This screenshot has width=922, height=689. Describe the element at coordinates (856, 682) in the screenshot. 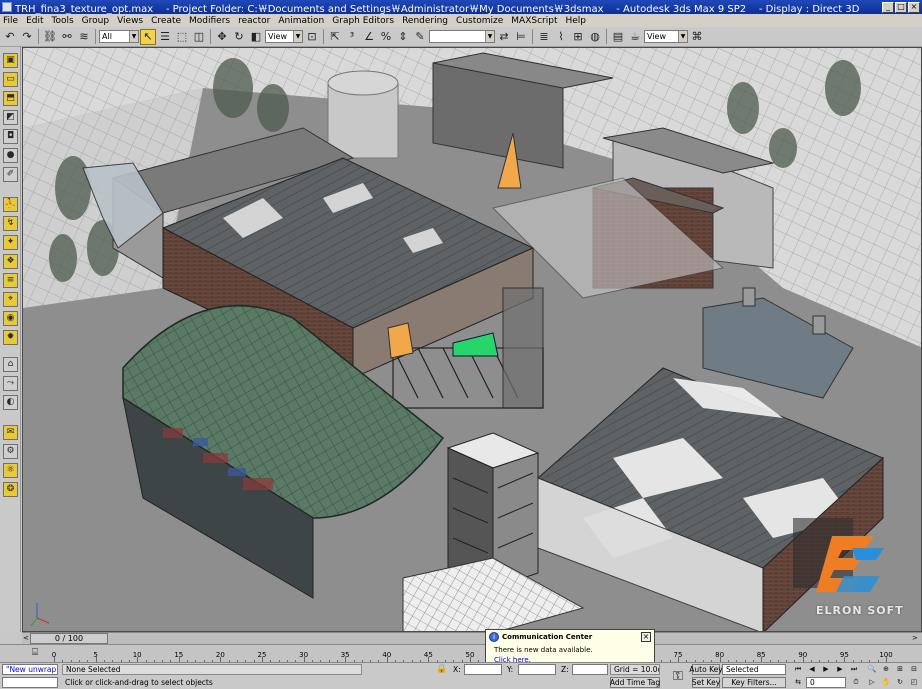

I see `time-configuration-icon: ⏱` at that location.